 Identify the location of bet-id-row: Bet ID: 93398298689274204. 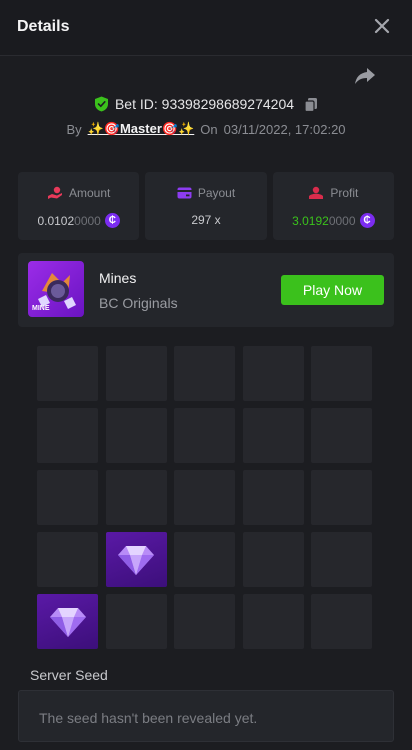
(206, 104).